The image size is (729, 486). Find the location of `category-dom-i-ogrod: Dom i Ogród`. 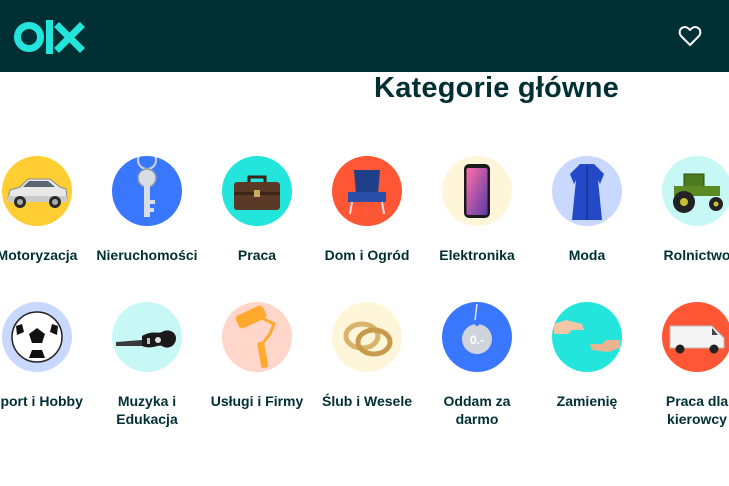

category-dom-i-ogrod: Dom i Ogród is located at coordinates (367, 210).